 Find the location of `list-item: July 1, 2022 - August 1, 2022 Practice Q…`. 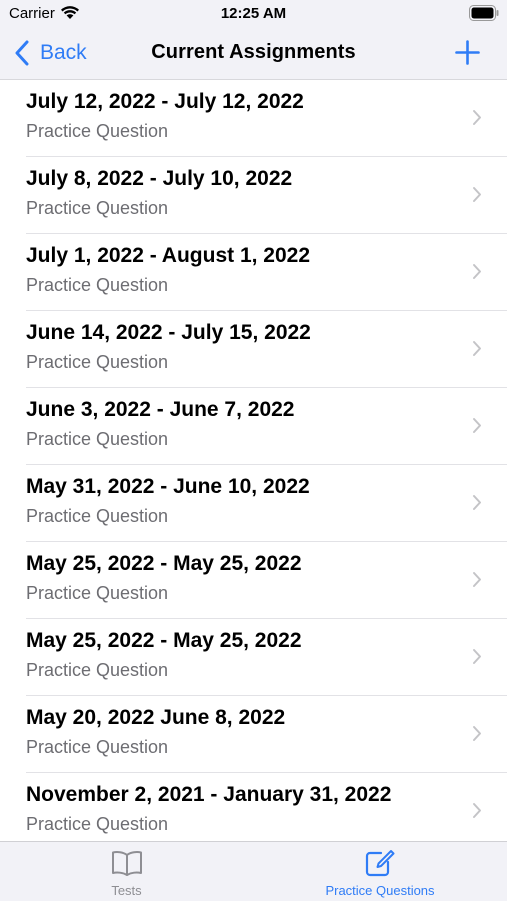

list-item: July 1, 2022 - August 1, 2022 Practice Q… is located at coordinates (253, 272).